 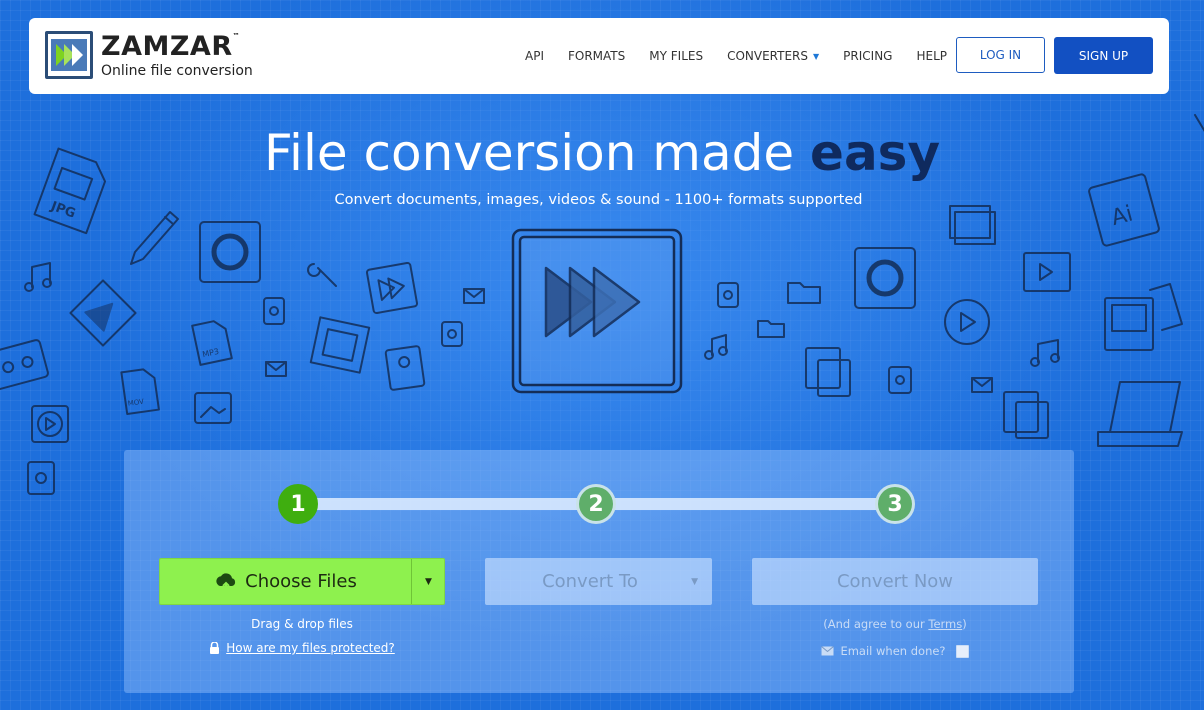 What do you see at coordinates (50, 424) in the screenshot?
I see `play-tile-icon` at bounding box center [50, 424].